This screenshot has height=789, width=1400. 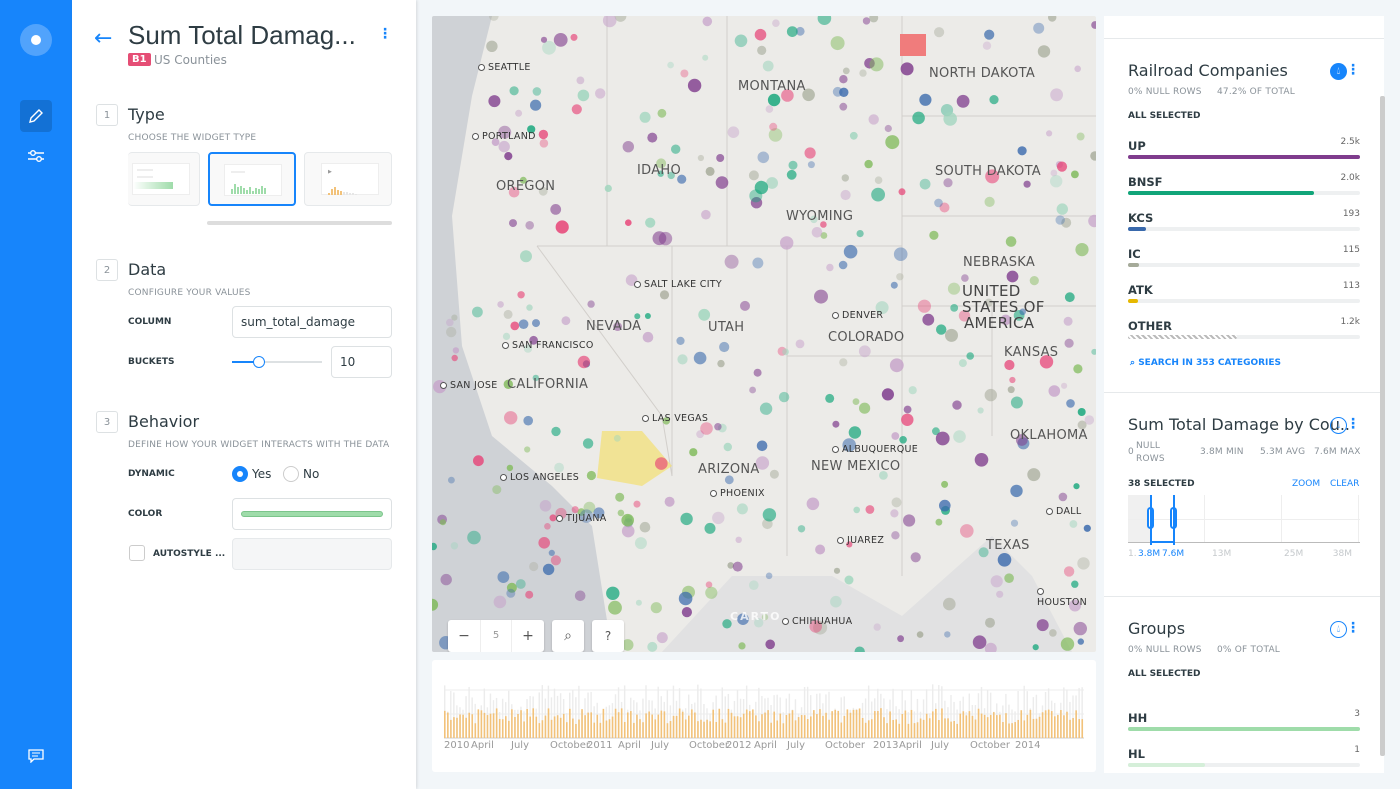 What do you see at coordinates (1244, 186) in the screenshot?
I see `category-item: BNSF 2.0k` at bounding box center [1244, 186].